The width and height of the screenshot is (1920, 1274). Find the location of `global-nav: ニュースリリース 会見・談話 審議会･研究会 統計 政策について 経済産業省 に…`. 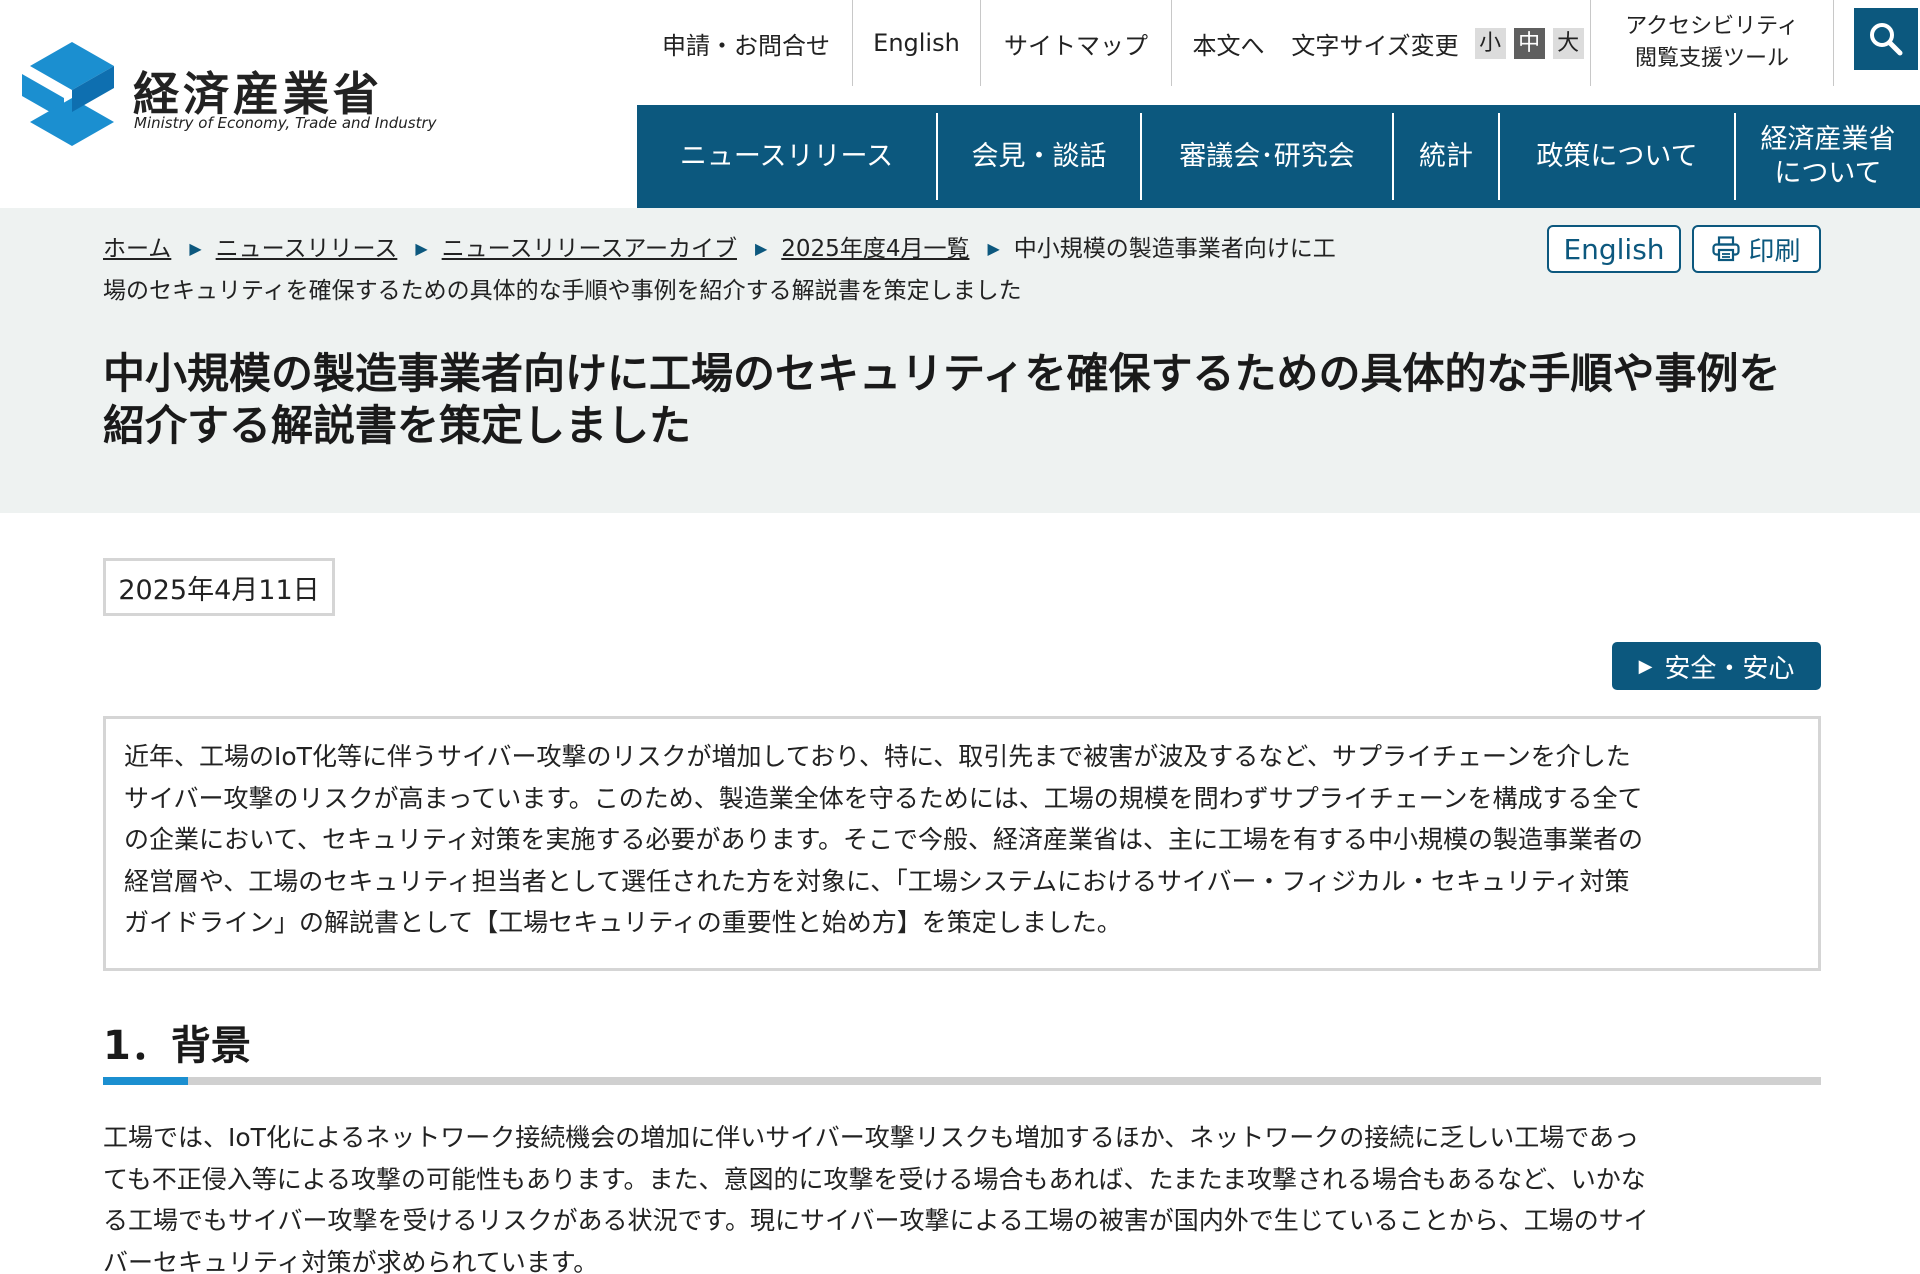

global-nav: ニュースリリース 会見・談話 審議会･研究会 統計 政策について 経済産業省 に… is located at coordinates (1278, 156).